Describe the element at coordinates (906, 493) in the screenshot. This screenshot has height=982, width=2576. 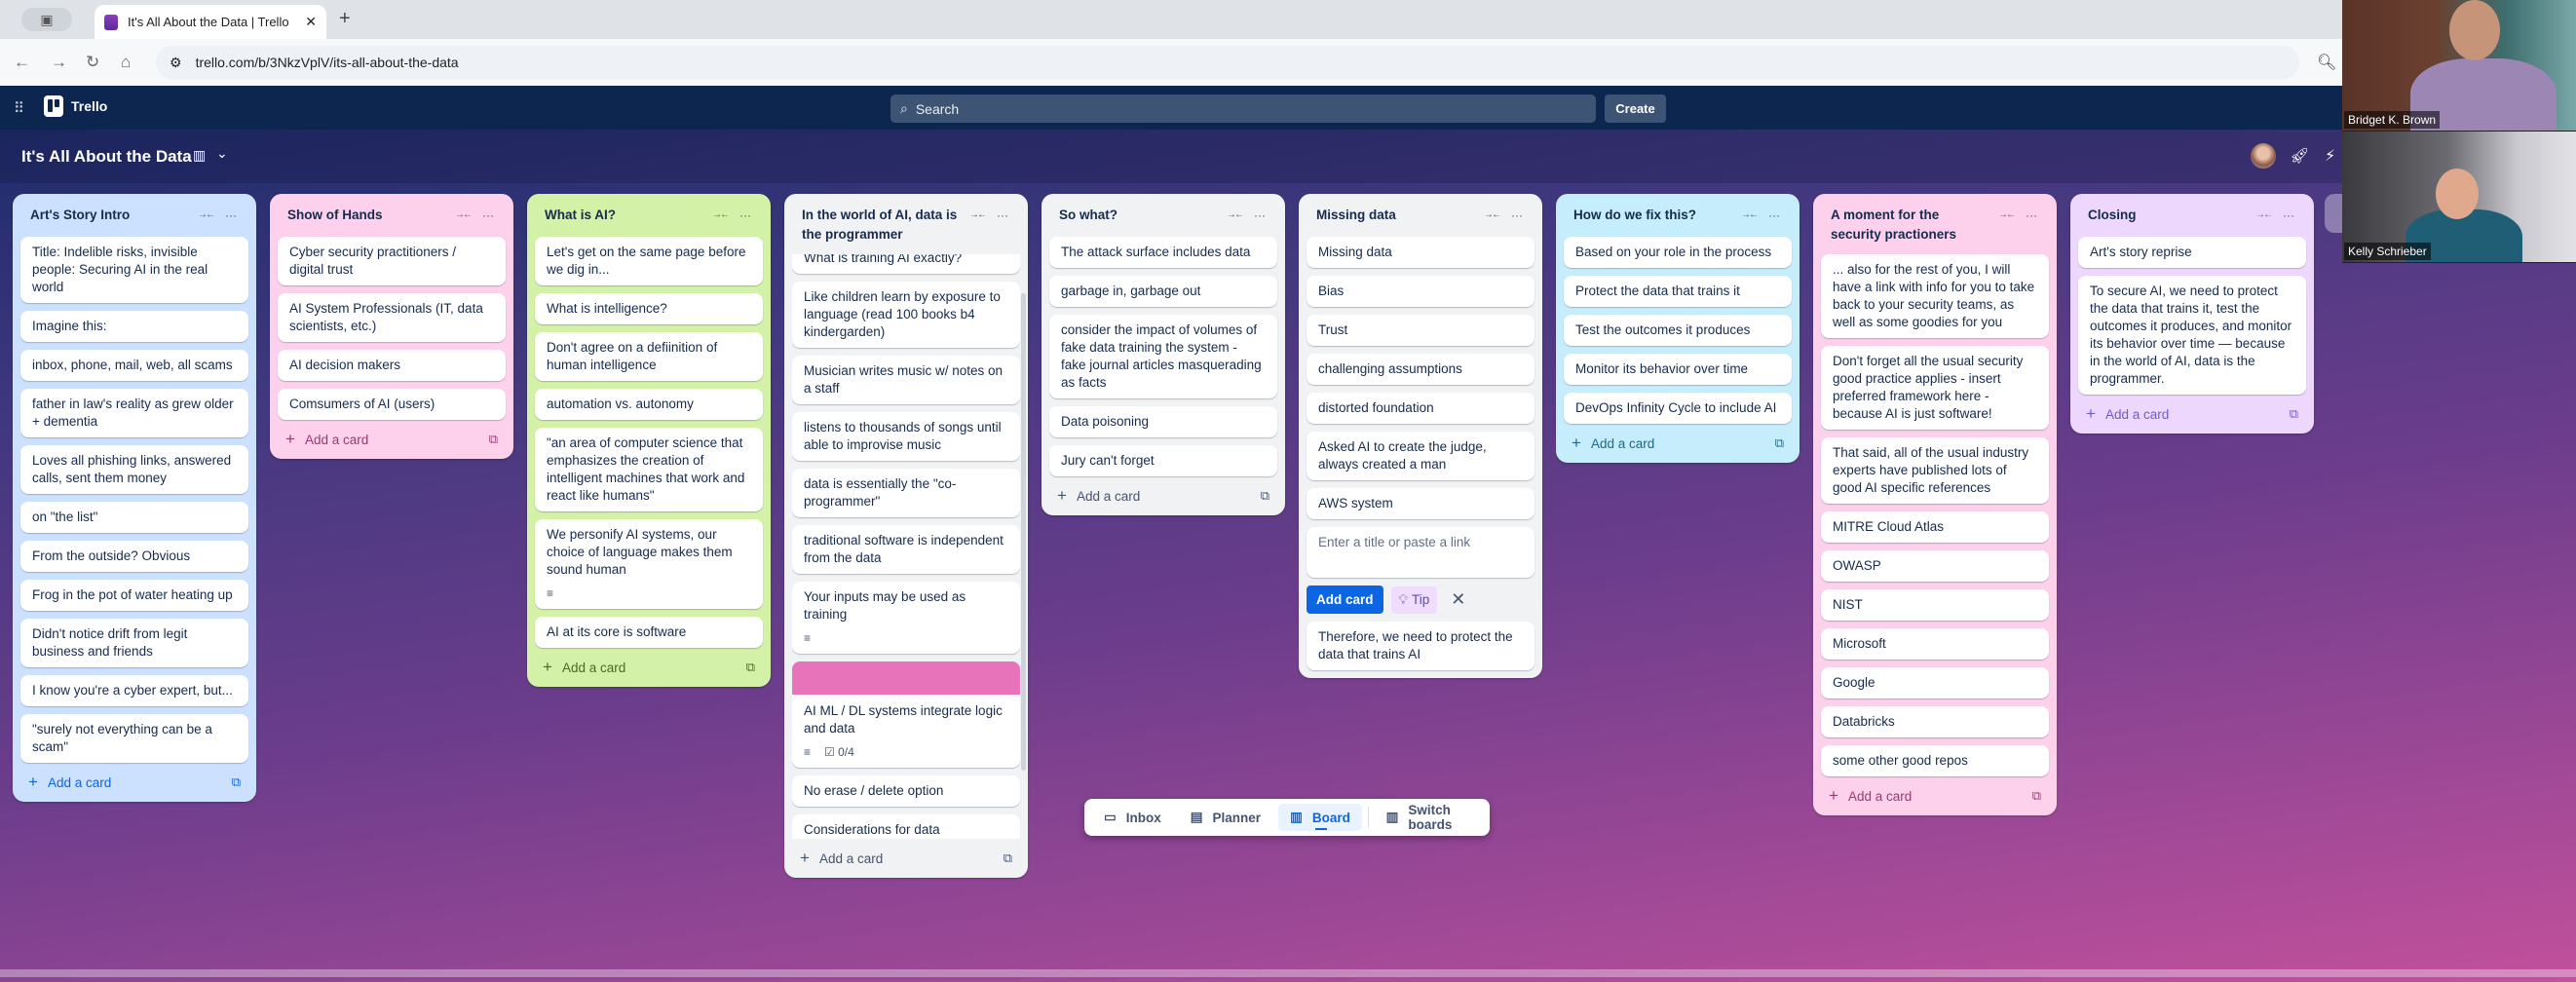
I see `card: data is essentially the "co-programmer"` at that location.